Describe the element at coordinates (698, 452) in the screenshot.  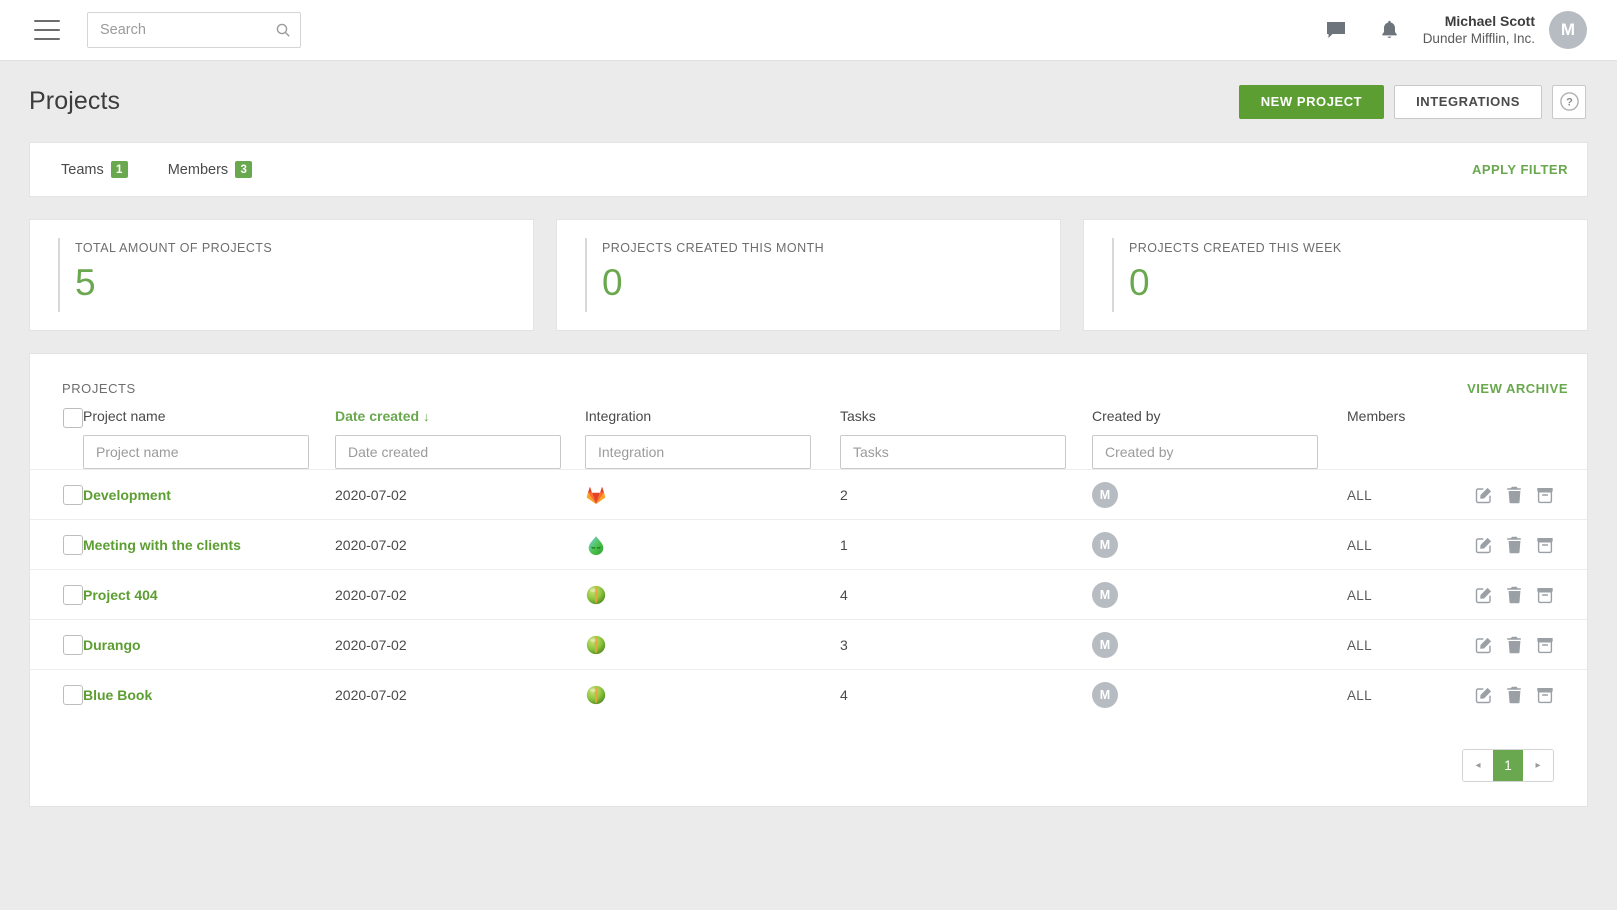
I see `filter-integration` at that location.